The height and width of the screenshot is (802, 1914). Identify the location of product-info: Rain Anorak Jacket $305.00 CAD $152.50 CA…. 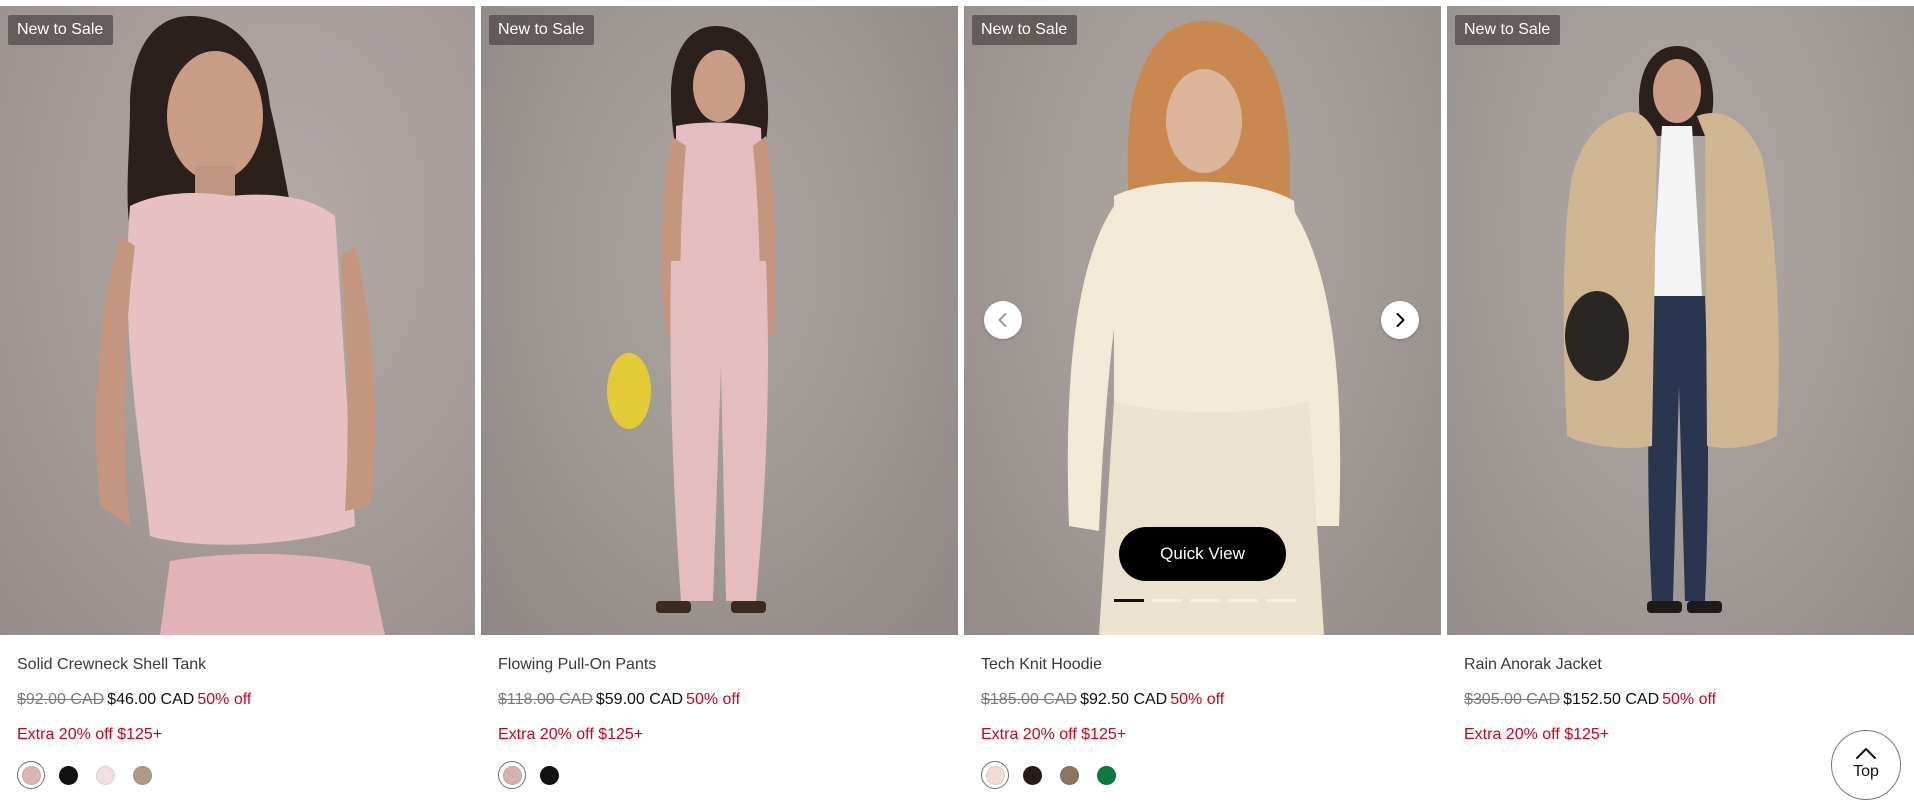
(1680, 691).